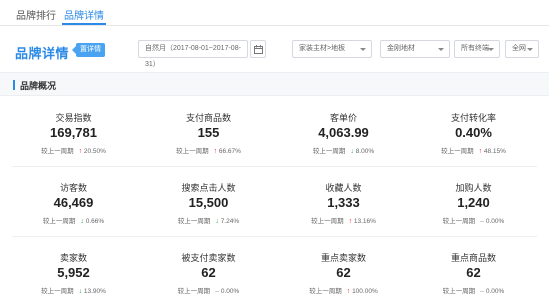 The height and width of the screenshot is (306, 549). What do you see at coordinates (494, 151) in the screenshot?
I see `metric-change: 48.15%` at bounding box center [494, 151].